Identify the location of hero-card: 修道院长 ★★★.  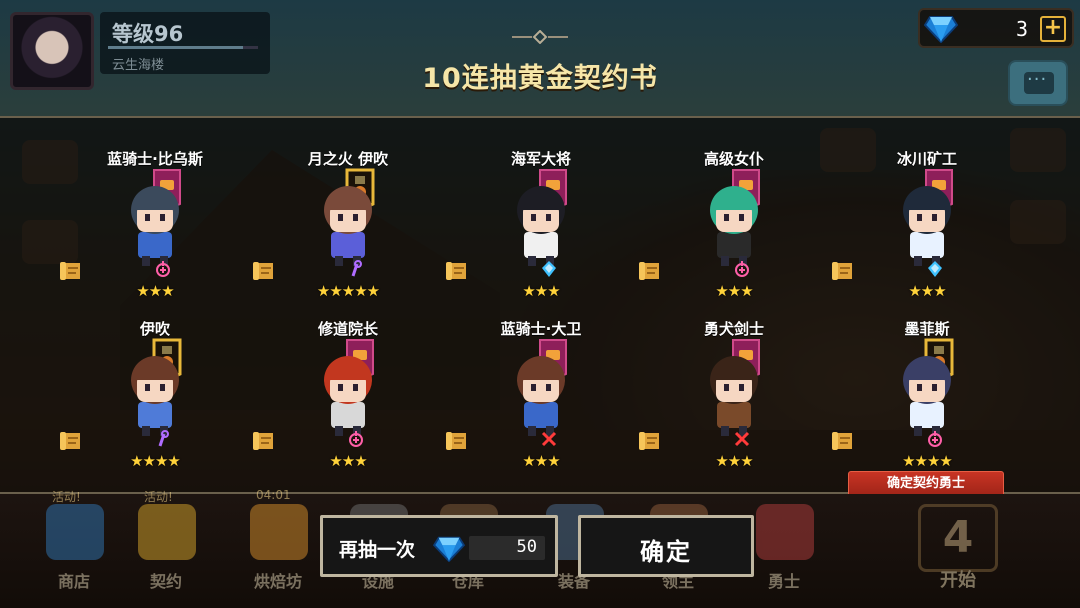
(348, 379).